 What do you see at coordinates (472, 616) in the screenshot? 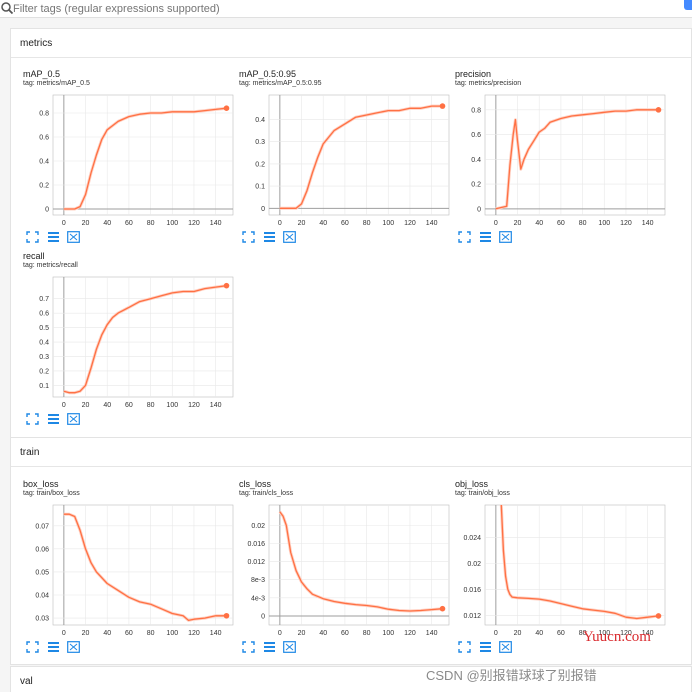
I see `y-tick-label: 0.012` at bounding box center [472, 616].